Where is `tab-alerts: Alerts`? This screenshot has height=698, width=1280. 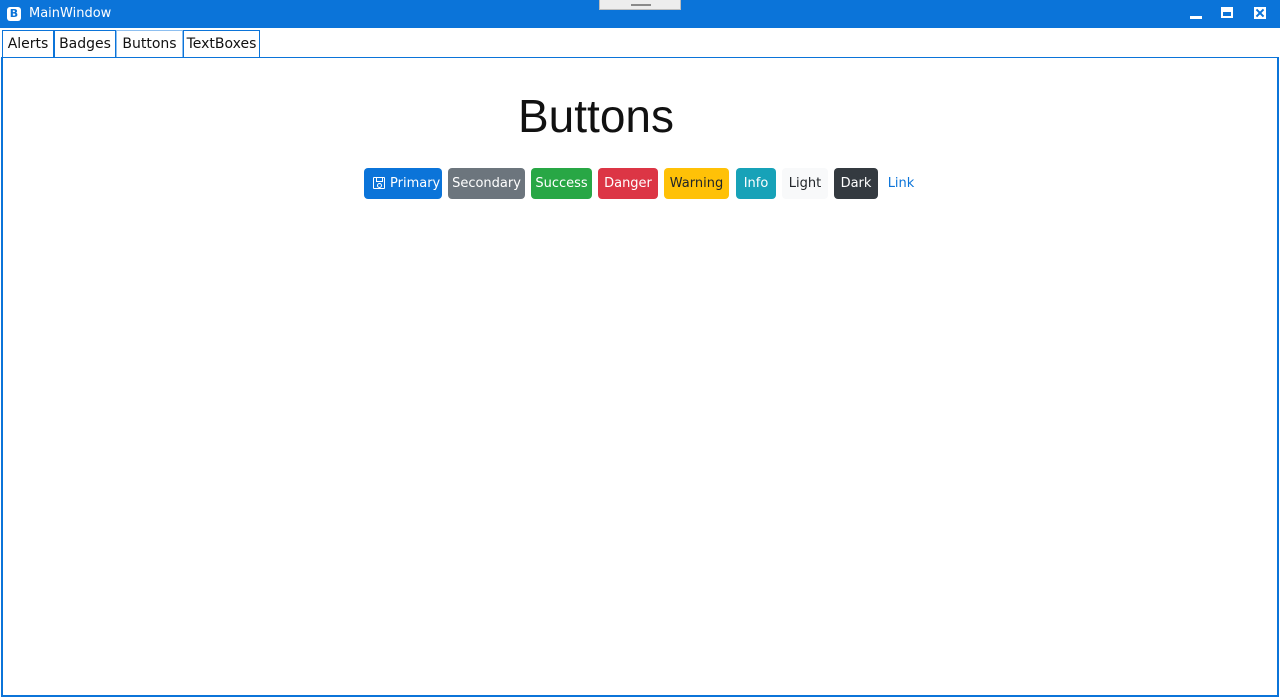
tab-alerts: Alerts is located at coordinates (28, 44).